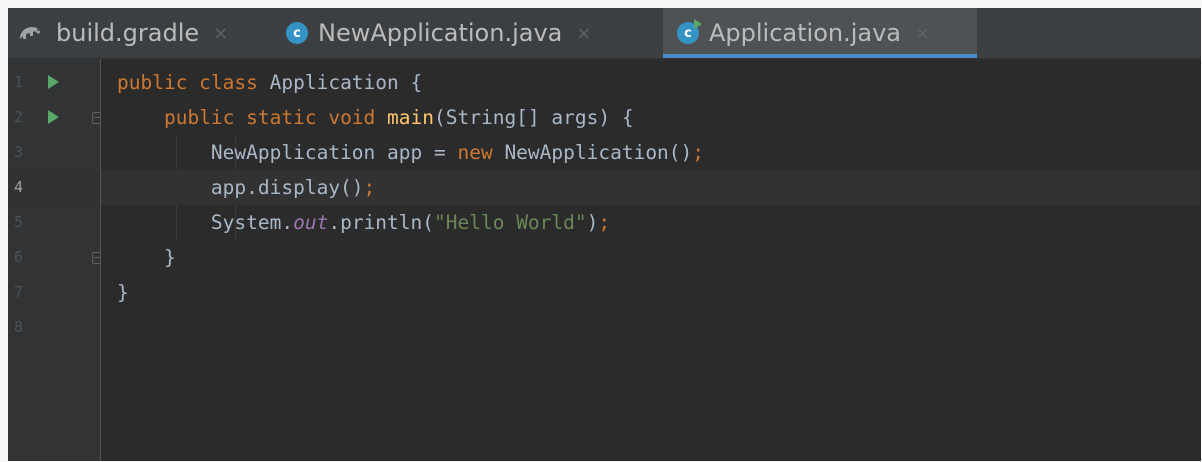 The width and height of the screenshot is (1202, 462). Describe the element at coordinates (381, 222) in the screenshot. I see `code-token: .println(` at that location.